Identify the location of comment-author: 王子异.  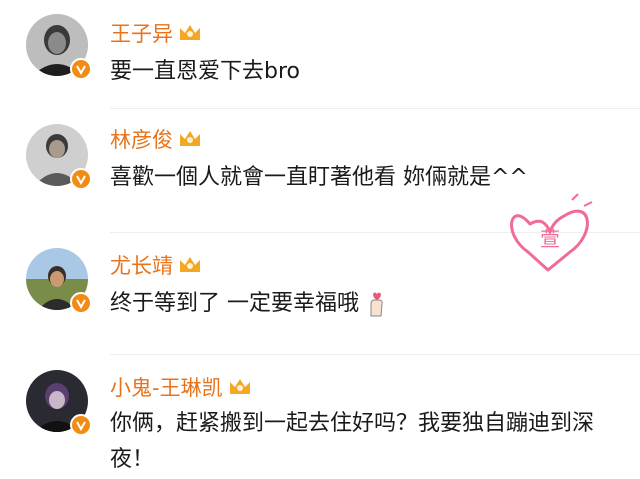
(156, 33).